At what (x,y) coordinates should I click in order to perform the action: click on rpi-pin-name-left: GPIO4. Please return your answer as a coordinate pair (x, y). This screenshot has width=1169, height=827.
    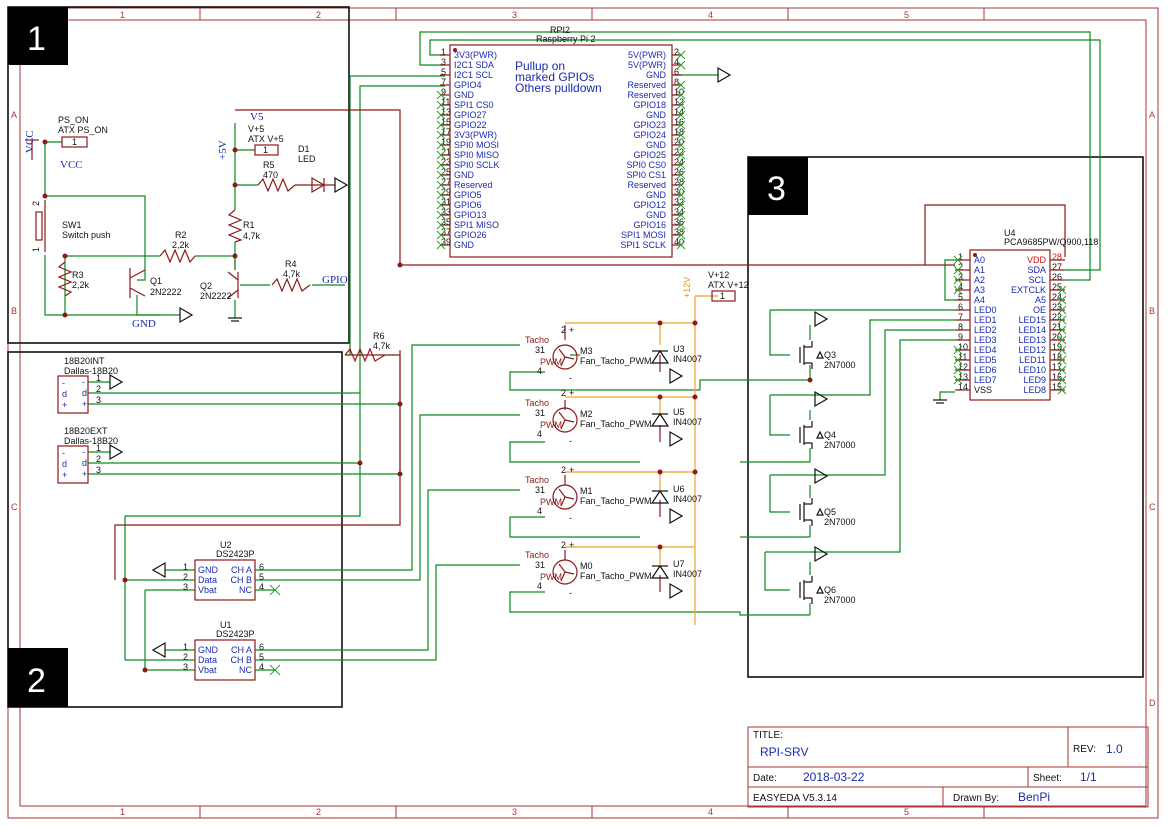
    Looking at the image, I should click on (468, 85).